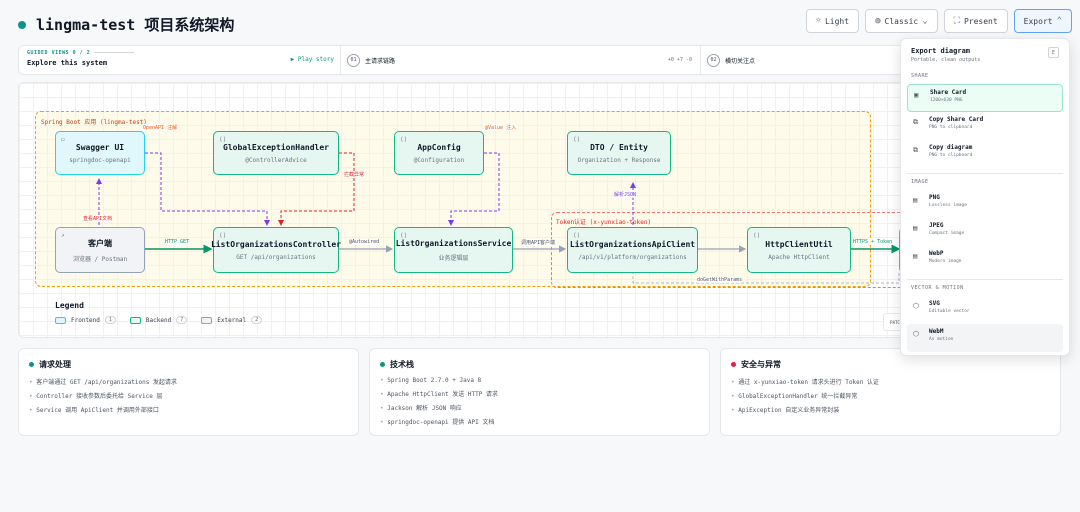  Describe the element at coordinates (188, 381) in the screenshot. I see `list-item: 客户端通过 GET /api/organizations 发起请求` at that location.